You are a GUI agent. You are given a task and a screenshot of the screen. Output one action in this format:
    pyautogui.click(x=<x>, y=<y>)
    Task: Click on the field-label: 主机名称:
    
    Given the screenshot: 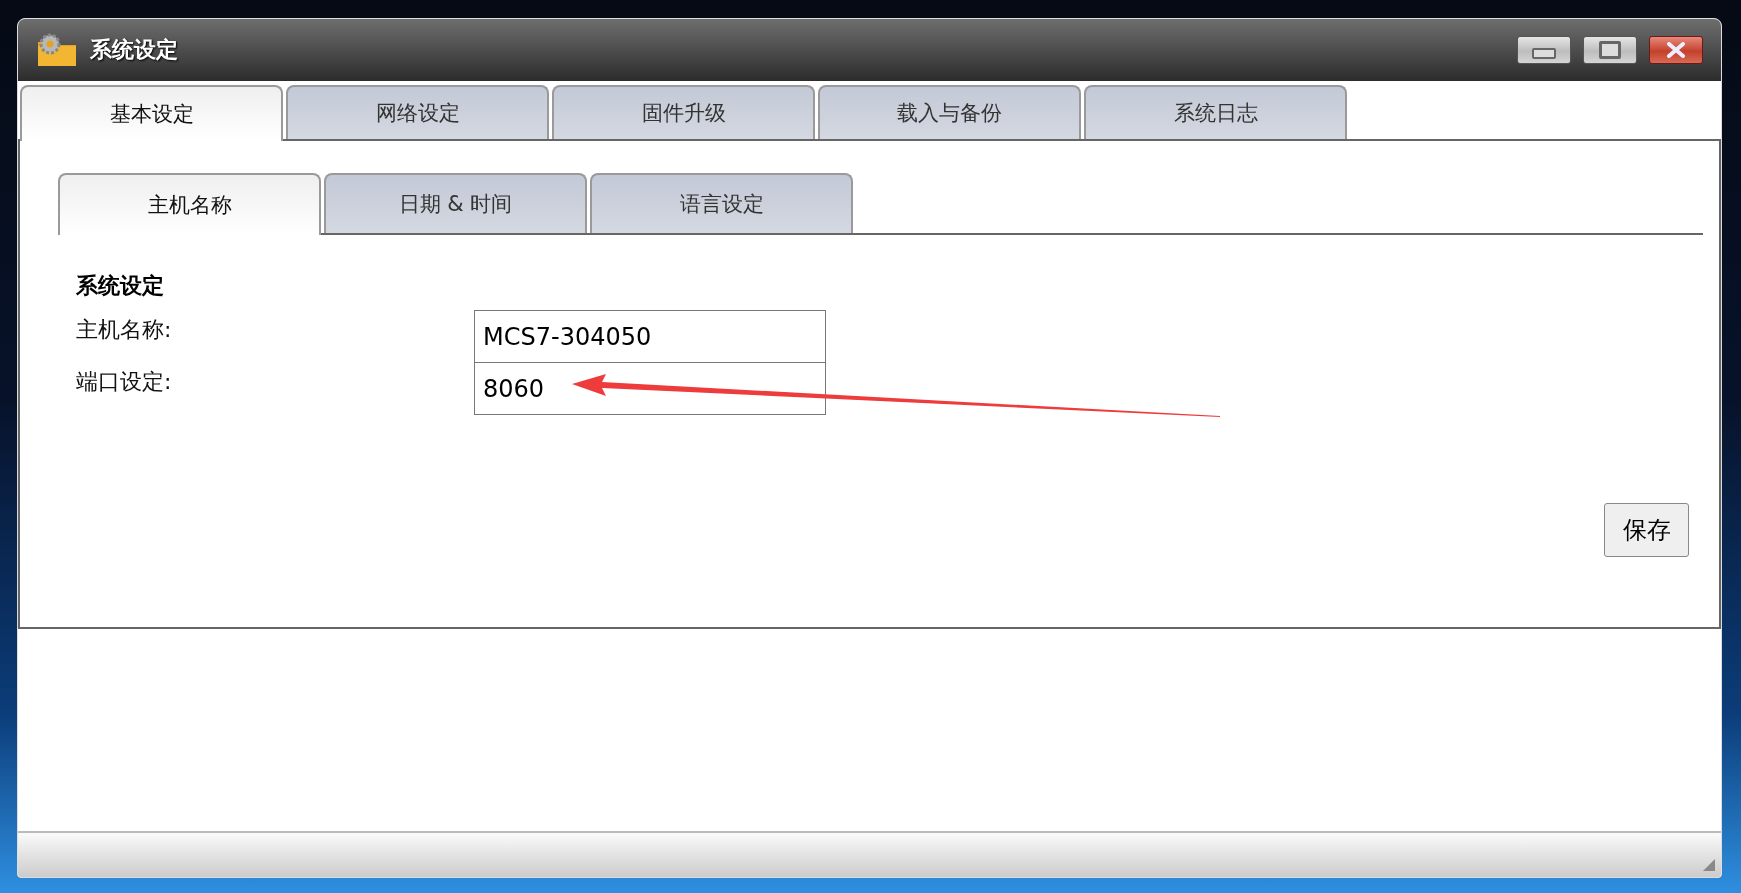 What is the action you would take?
    pyautogui.click(x=124, y=330)
    